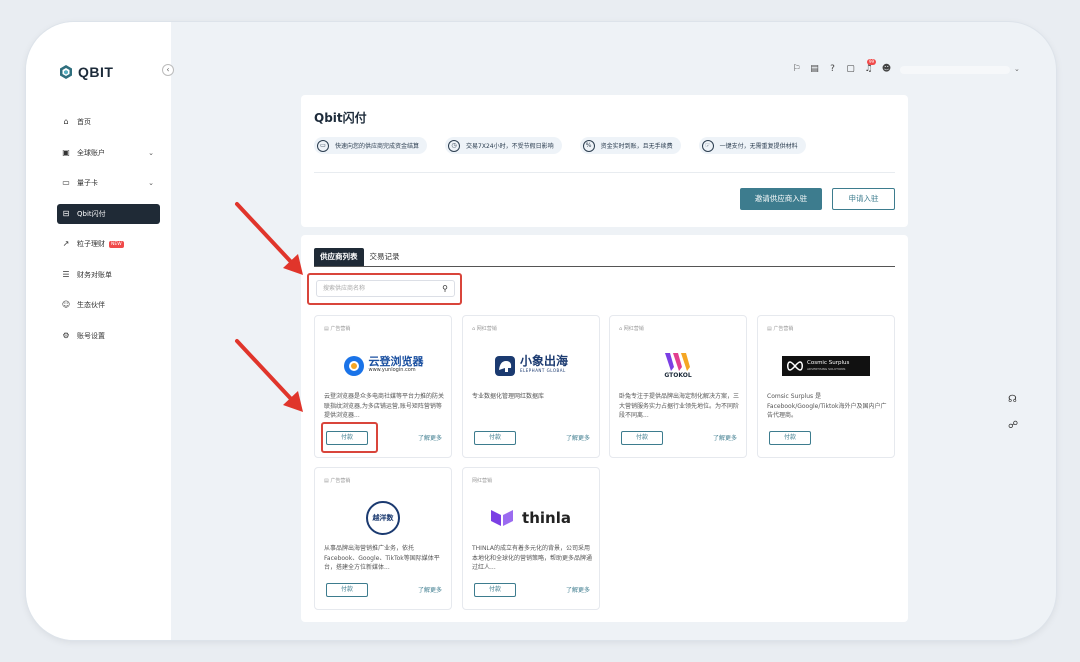 The width and height of the screenshot is (1080, 662). What do you see at coordinates (543, 361) in the screenshot?
I see `supplier-logo-text: 小象出海` at bounding box center [543, 361].